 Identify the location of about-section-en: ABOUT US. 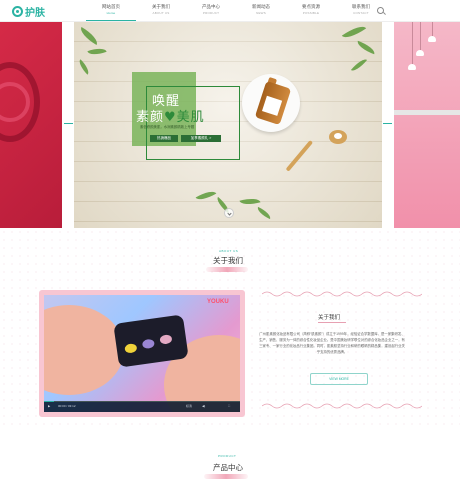
(229, 251).